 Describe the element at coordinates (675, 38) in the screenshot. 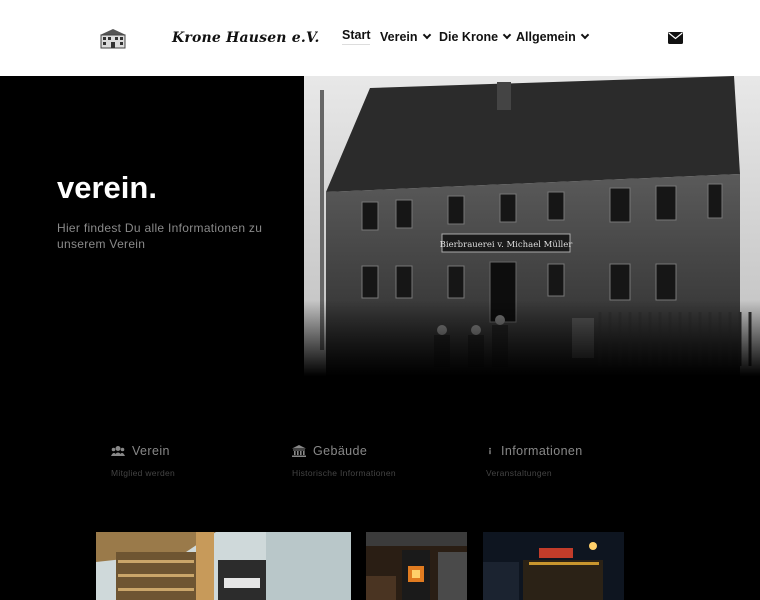

I see `envelope-icon` at that location.